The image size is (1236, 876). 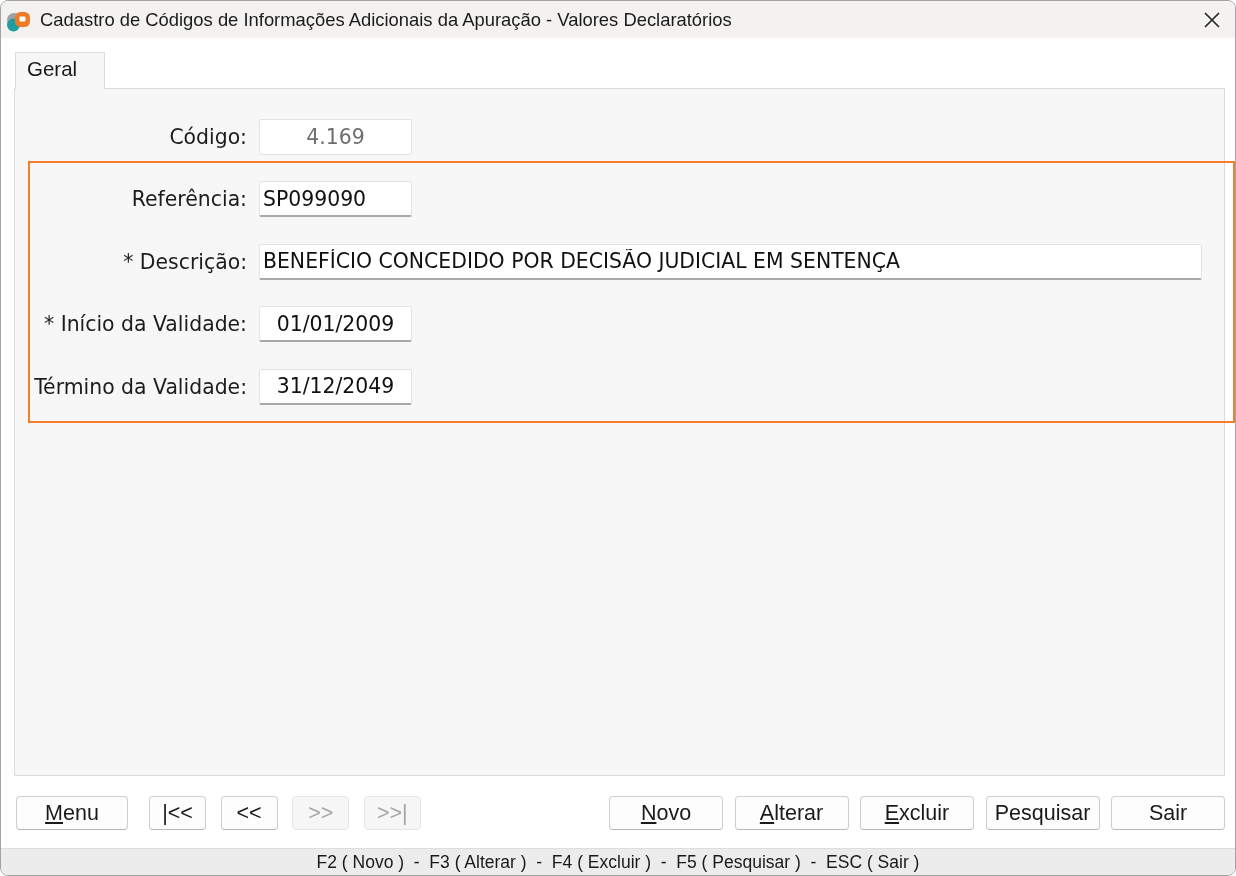 I want to click on action-button: Alterar, so click(x=791, y=813).